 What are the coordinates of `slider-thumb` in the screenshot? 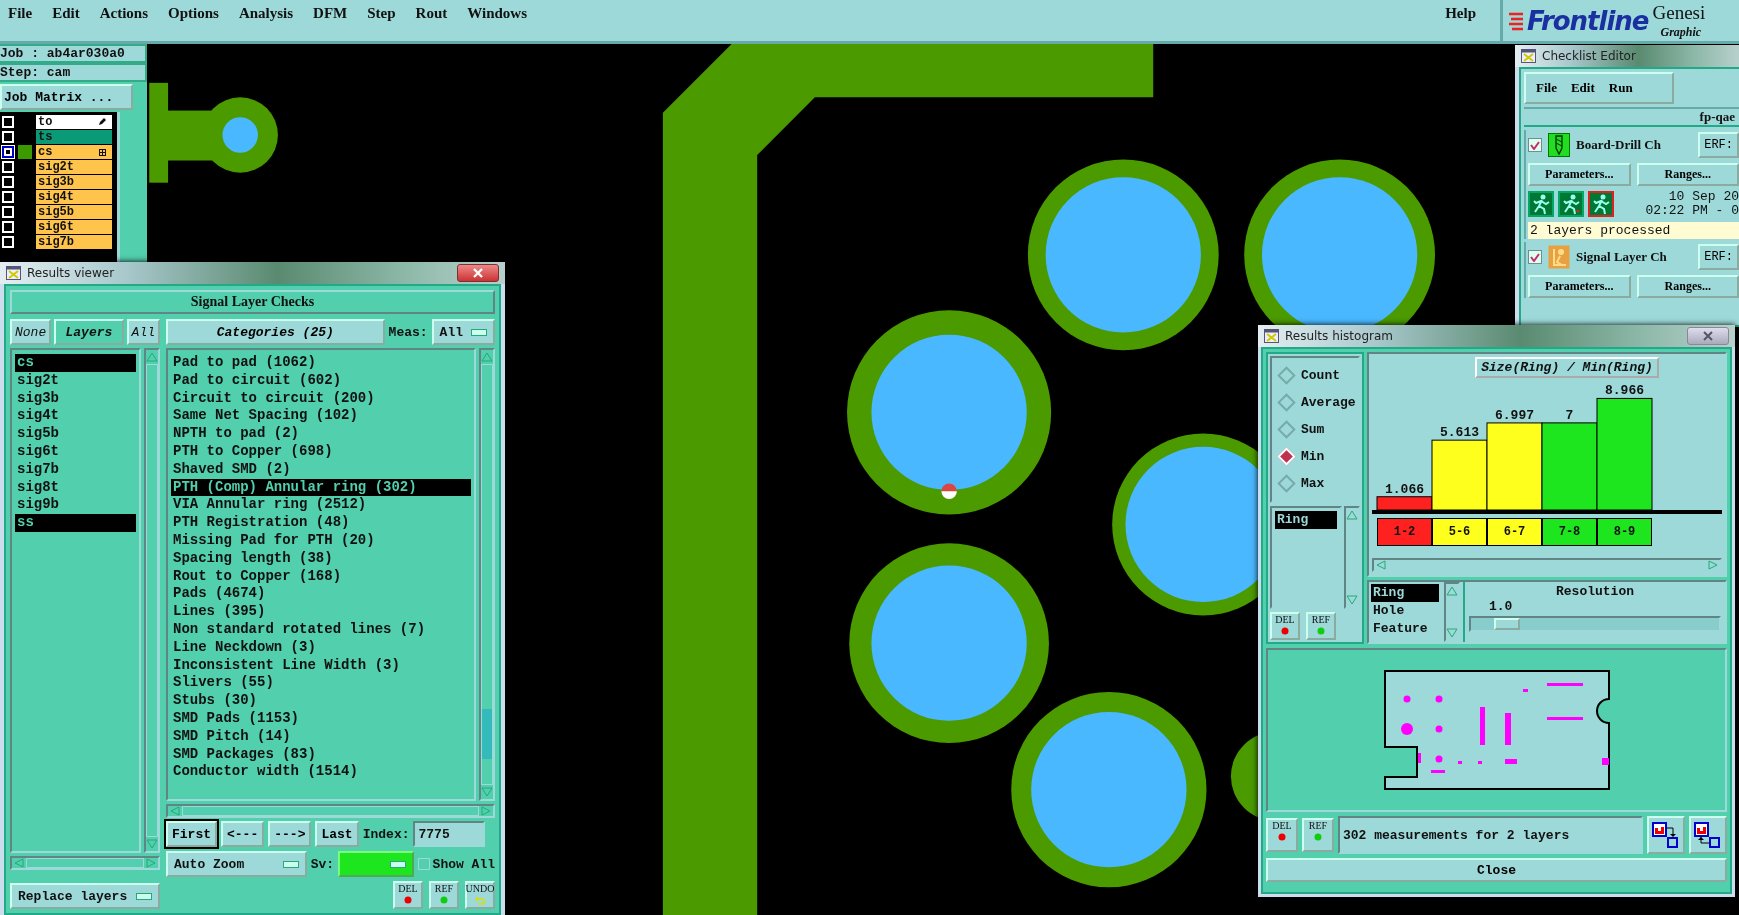 It's located at (1506, 624).